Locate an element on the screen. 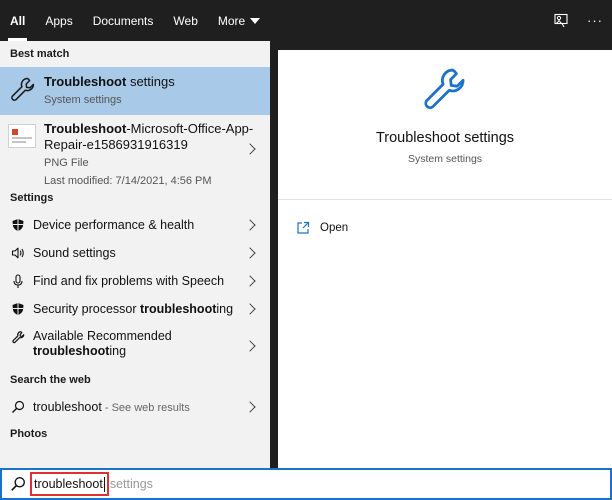 This screenshot has width=612, height=500. tab-apps-label: Apps is located at coordinates (59, 20).